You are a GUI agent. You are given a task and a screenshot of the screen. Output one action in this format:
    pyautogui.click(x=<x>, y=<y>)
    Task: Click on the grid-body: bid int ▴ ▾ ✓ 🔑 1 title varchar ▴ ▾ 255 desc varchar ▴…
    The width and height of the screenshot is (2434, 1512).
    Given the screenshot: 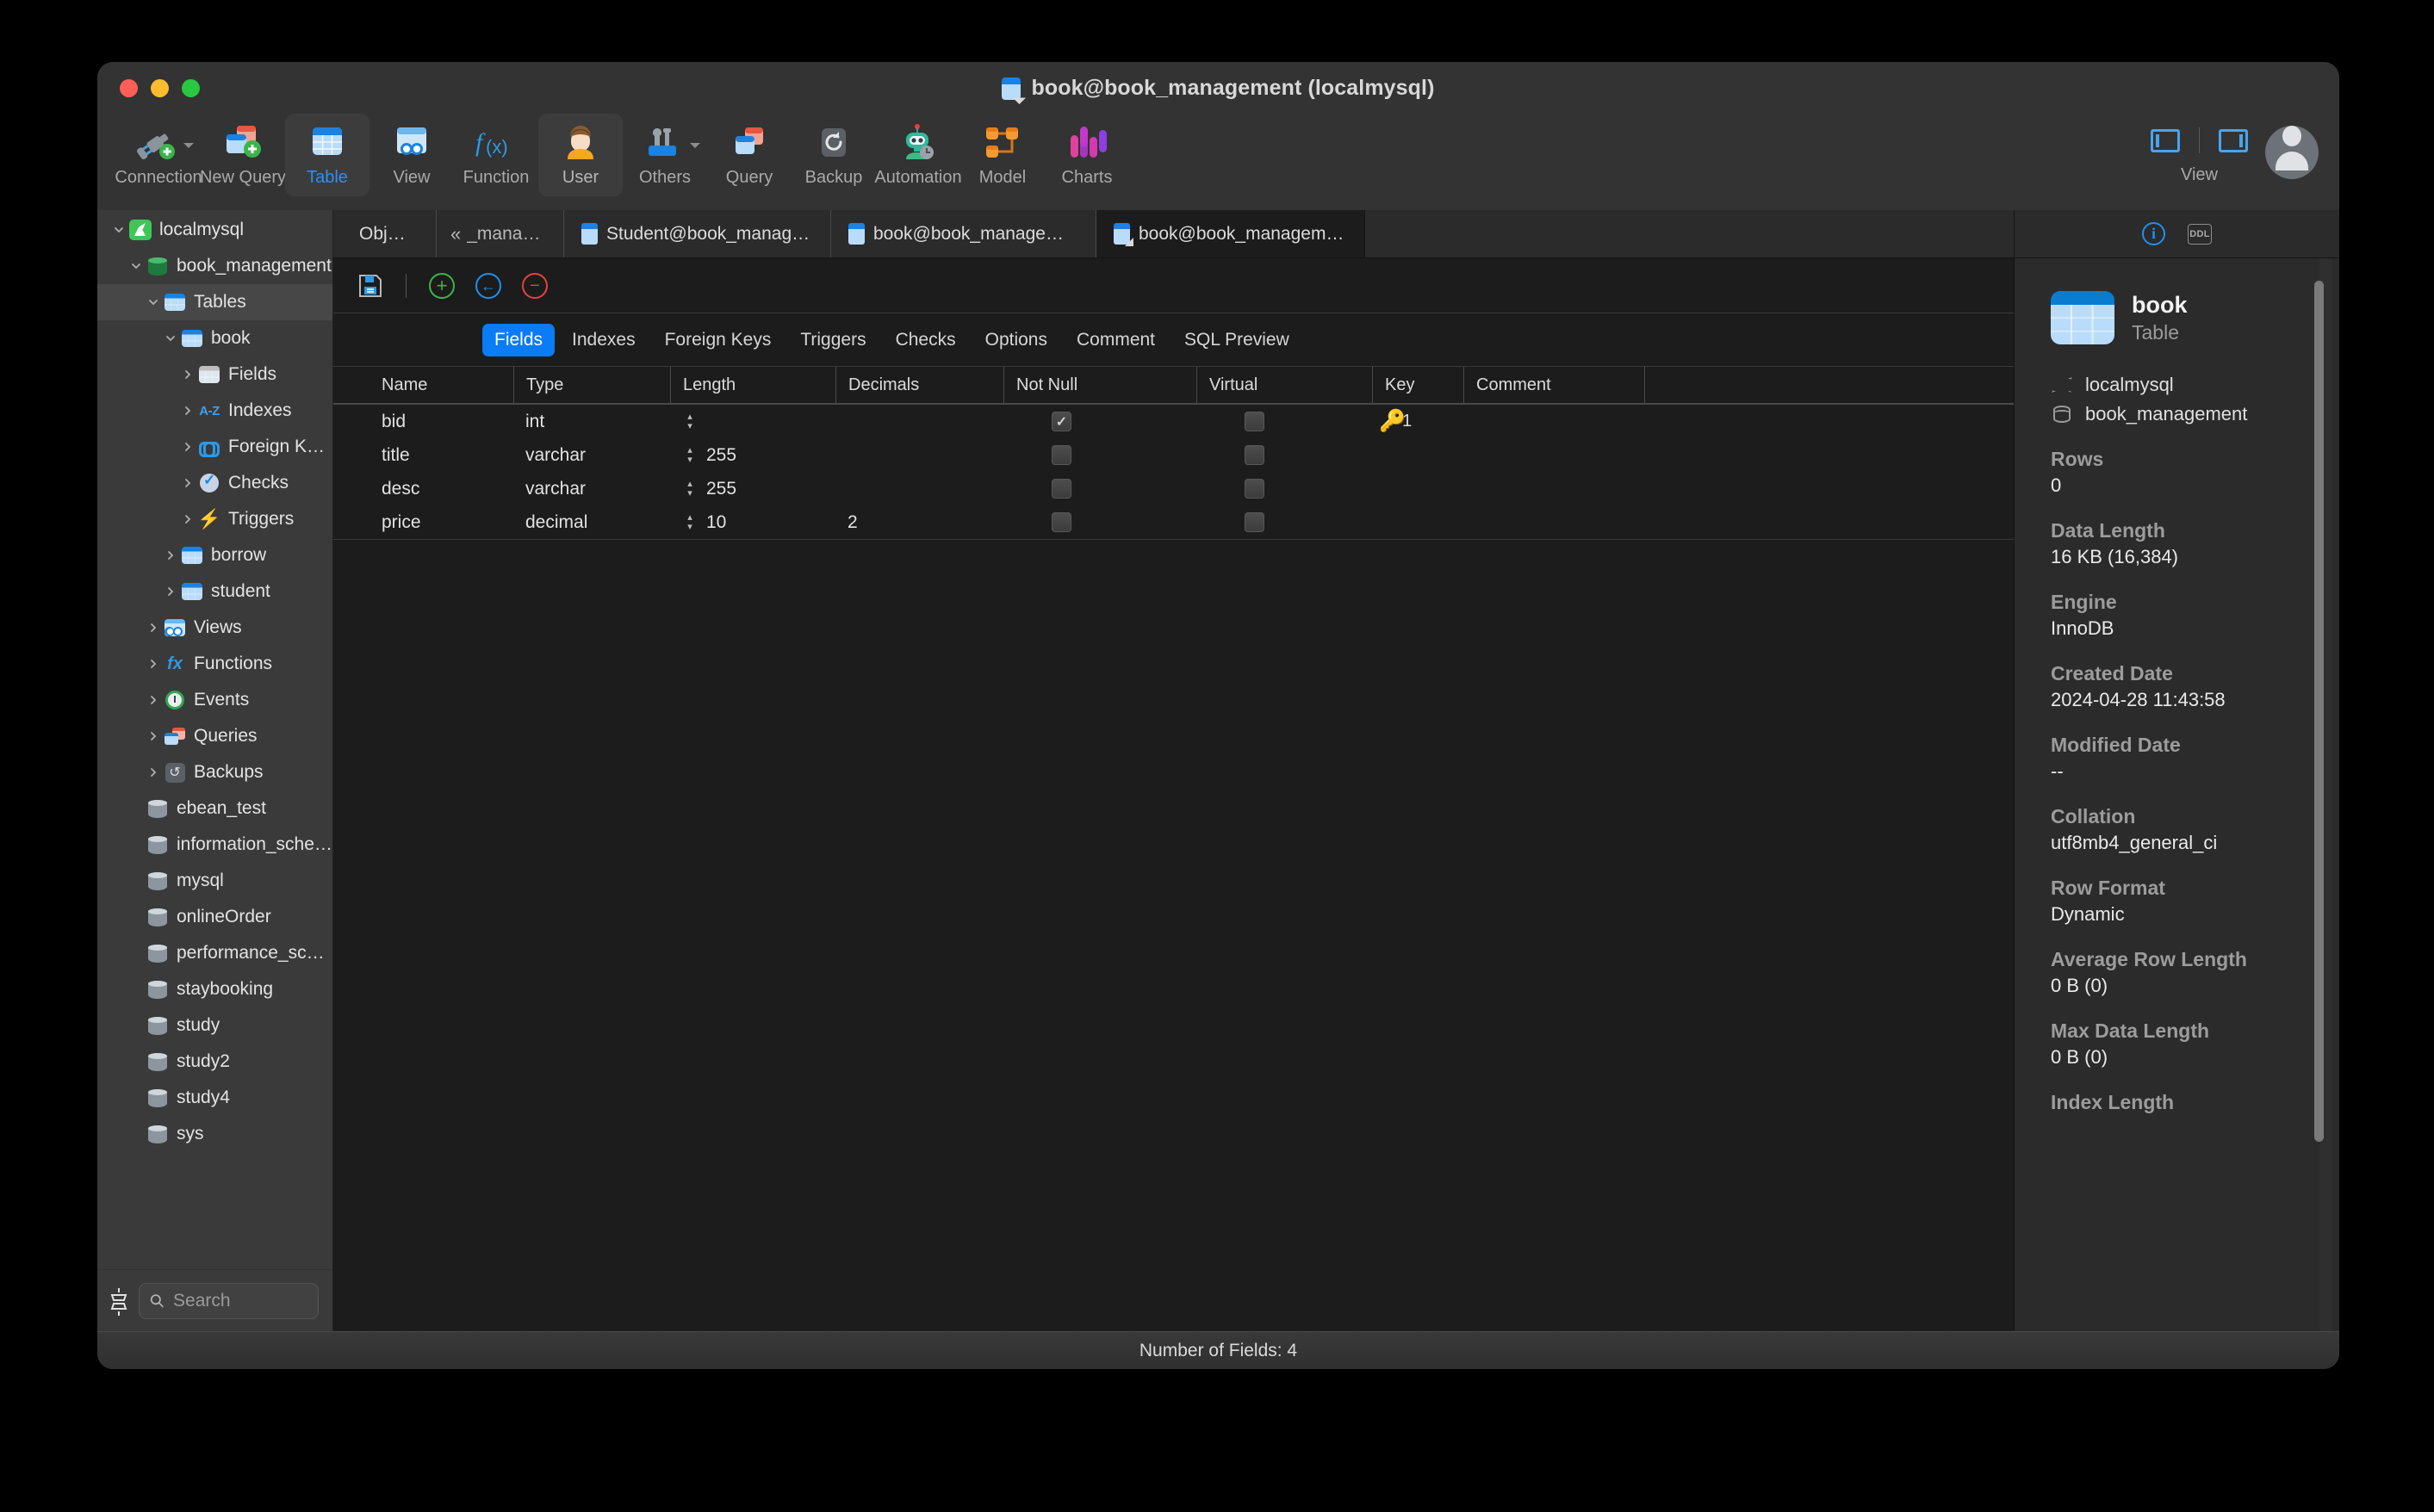 What is the action you would take?
    pyautogui.click(x=1173, y=472)
    